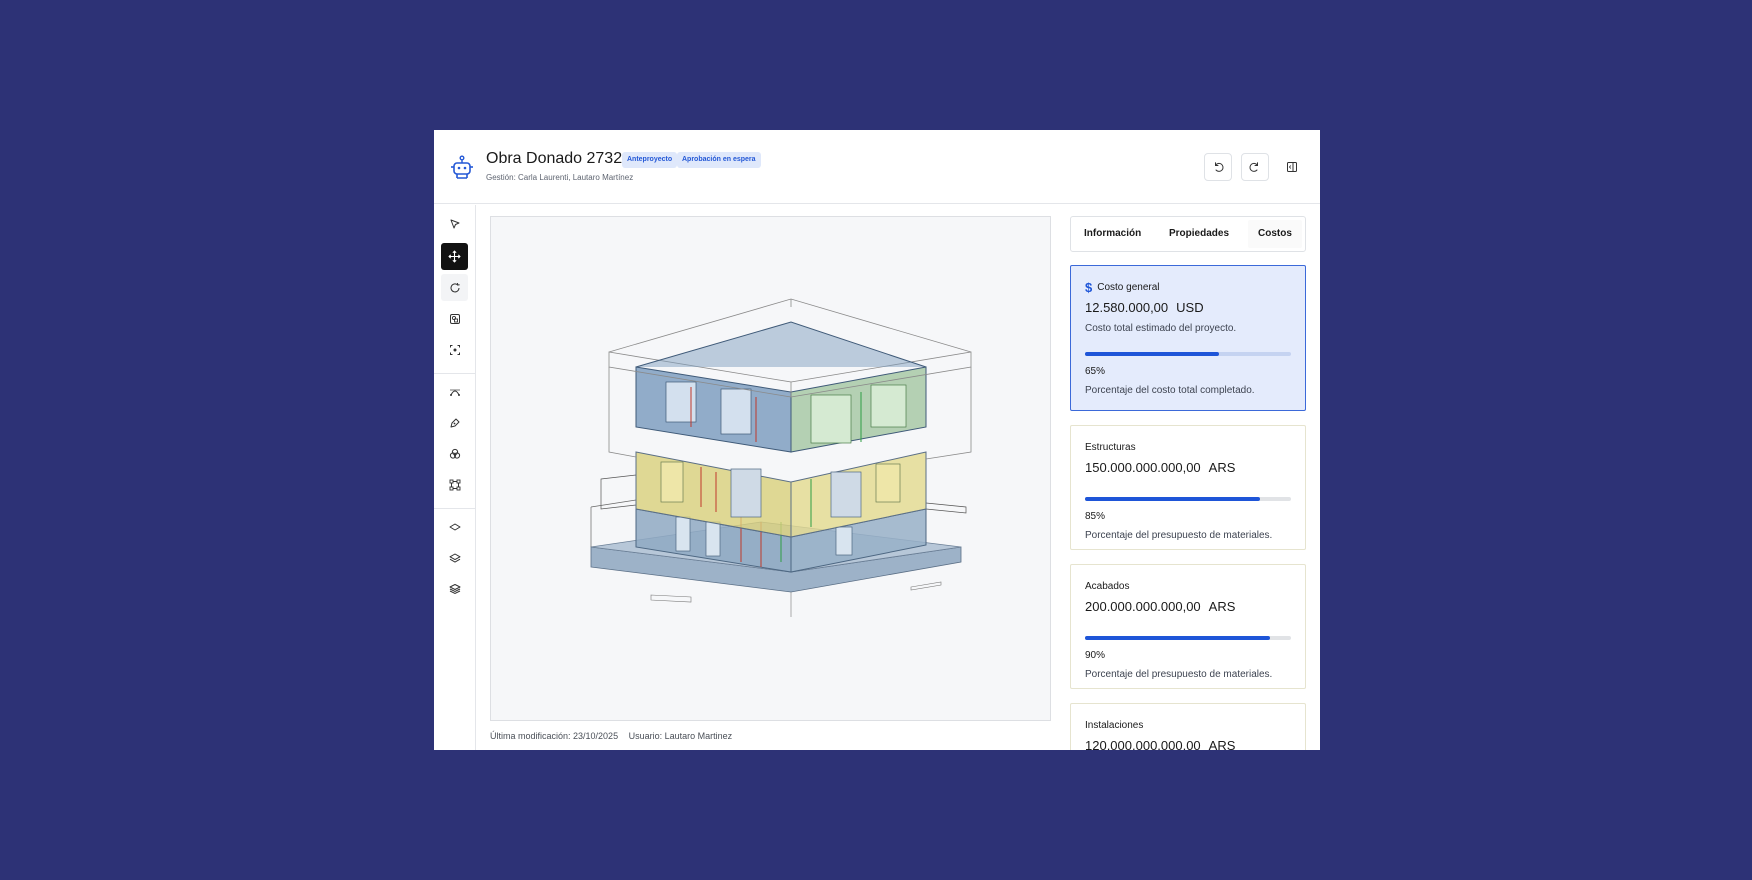  I want to click on undo-button, so click(1218, 167).